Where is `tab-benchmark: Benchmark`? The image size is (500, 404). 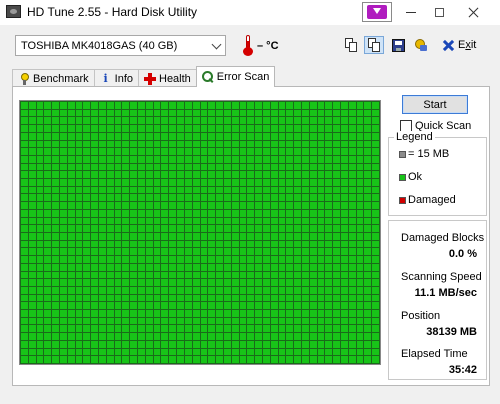 tab-benchmark: Benchmark is located at coordinates (53, 78).